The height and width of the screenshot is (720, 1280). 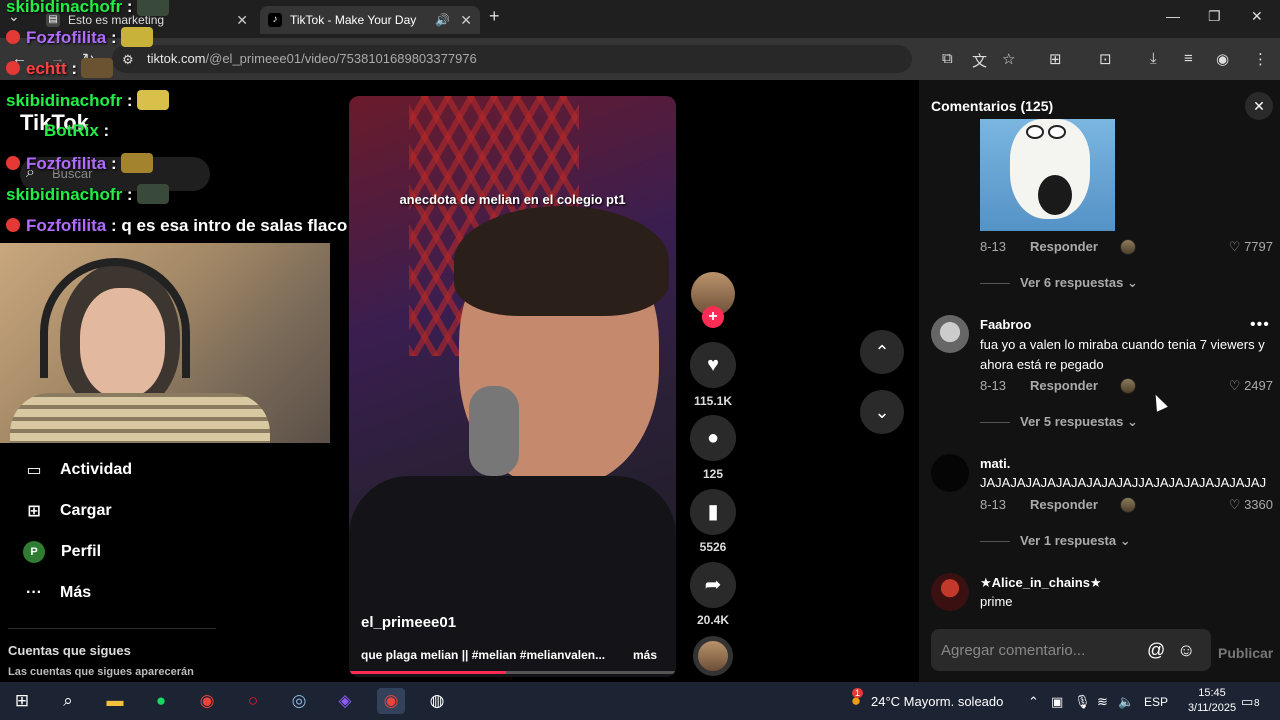 What do you see at coordinates (713, 585) in the screenshot?
I see `share-button: ➦` at bounding box center [713, 585].